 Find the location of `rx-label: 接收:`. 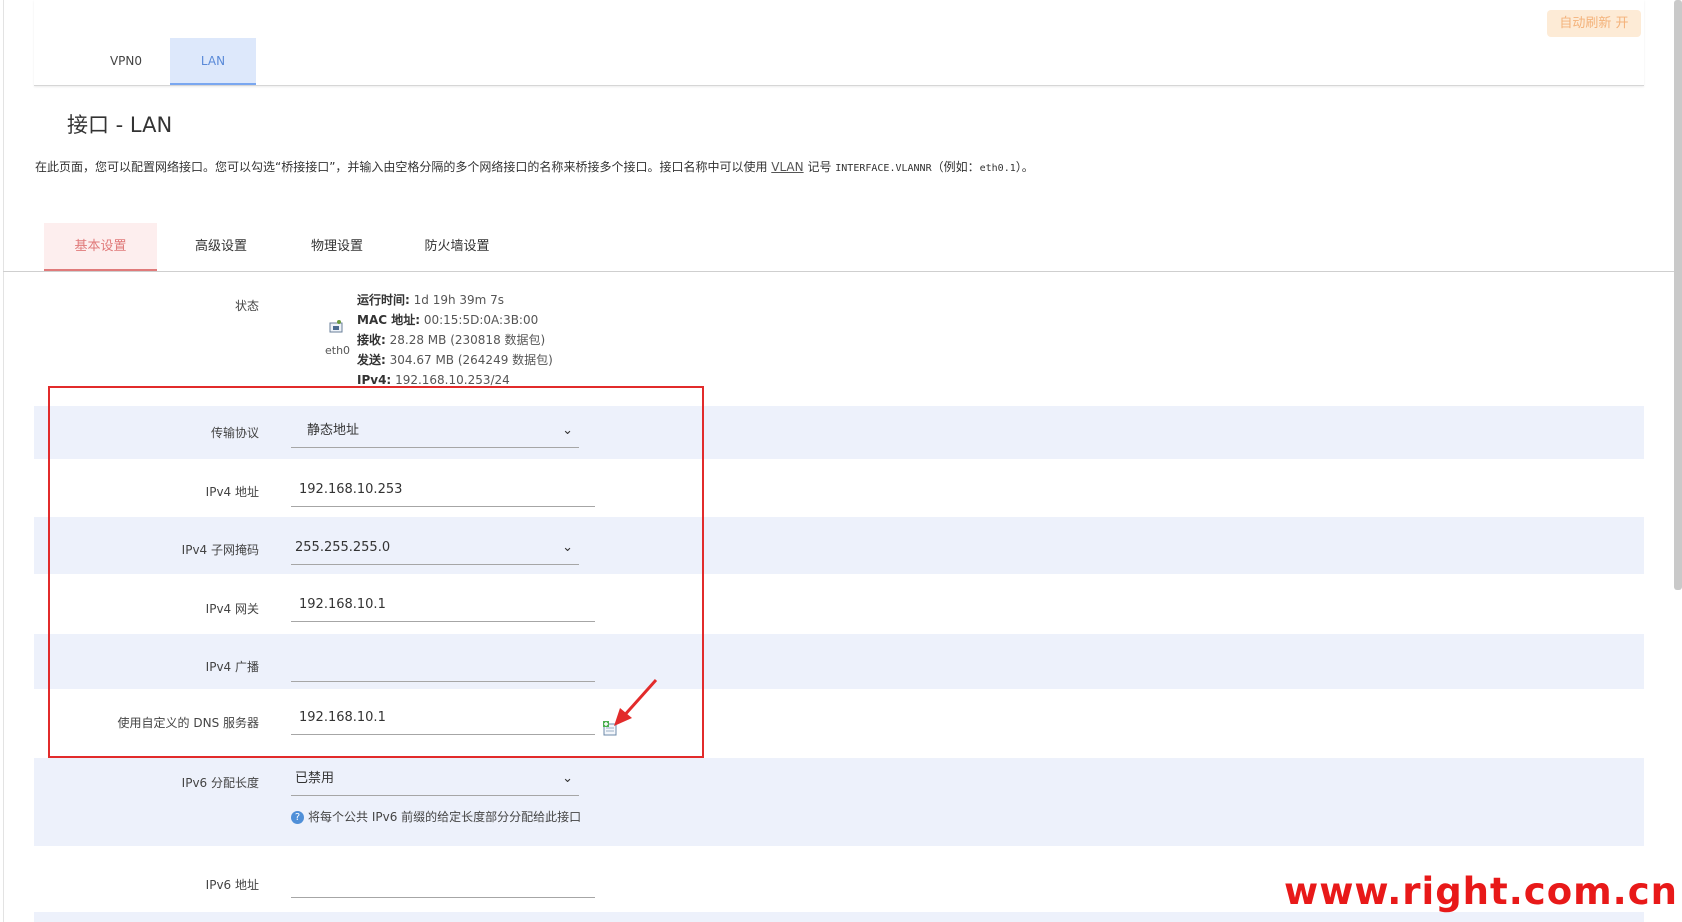

rx-label: 接收: is located at coordinates (371, 340).